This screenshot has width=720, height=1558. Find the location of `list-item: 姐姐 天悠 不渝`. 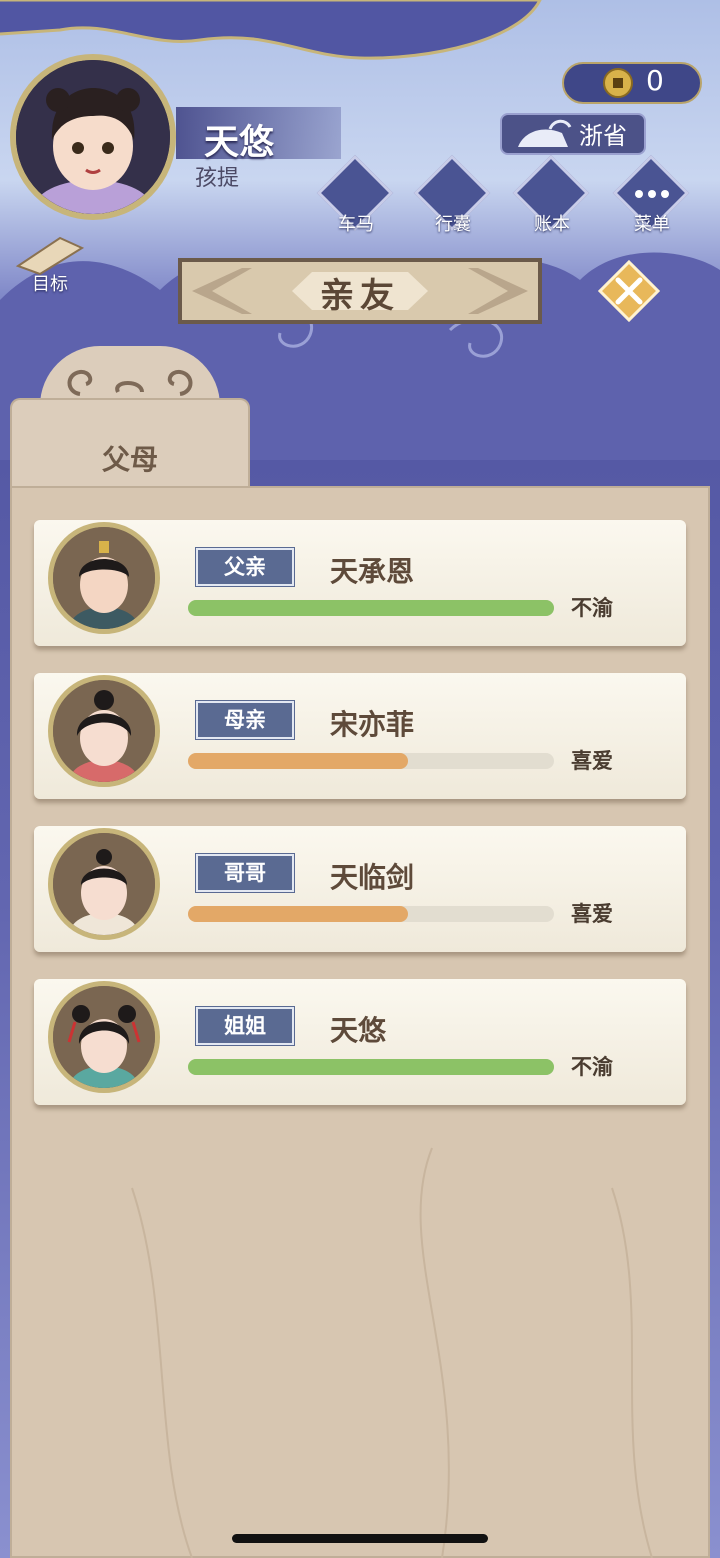

list-item: 姐姐 天悠 不渝 is located at coordinates (360, 1043).